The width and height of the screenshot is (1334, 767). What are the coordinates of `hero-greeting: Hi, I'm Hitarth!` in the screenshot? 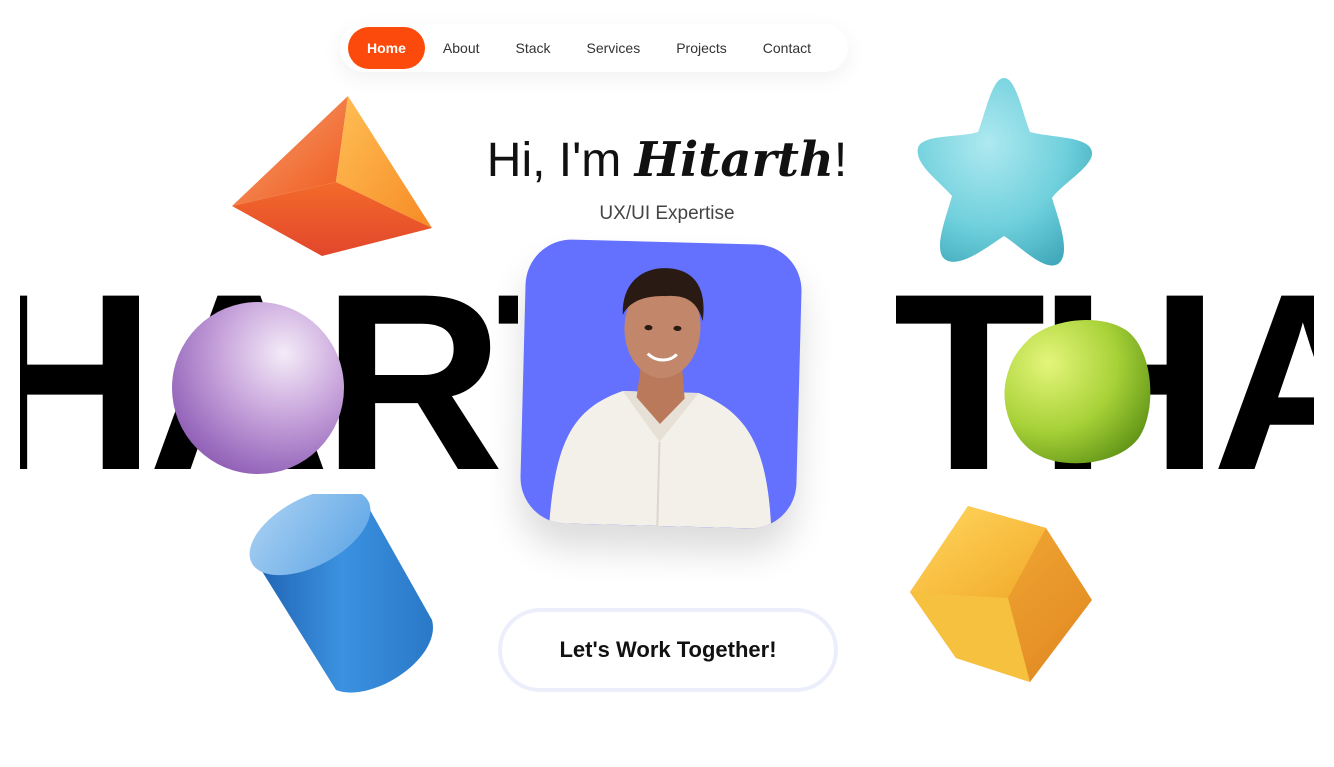 It's located at (667, 160).